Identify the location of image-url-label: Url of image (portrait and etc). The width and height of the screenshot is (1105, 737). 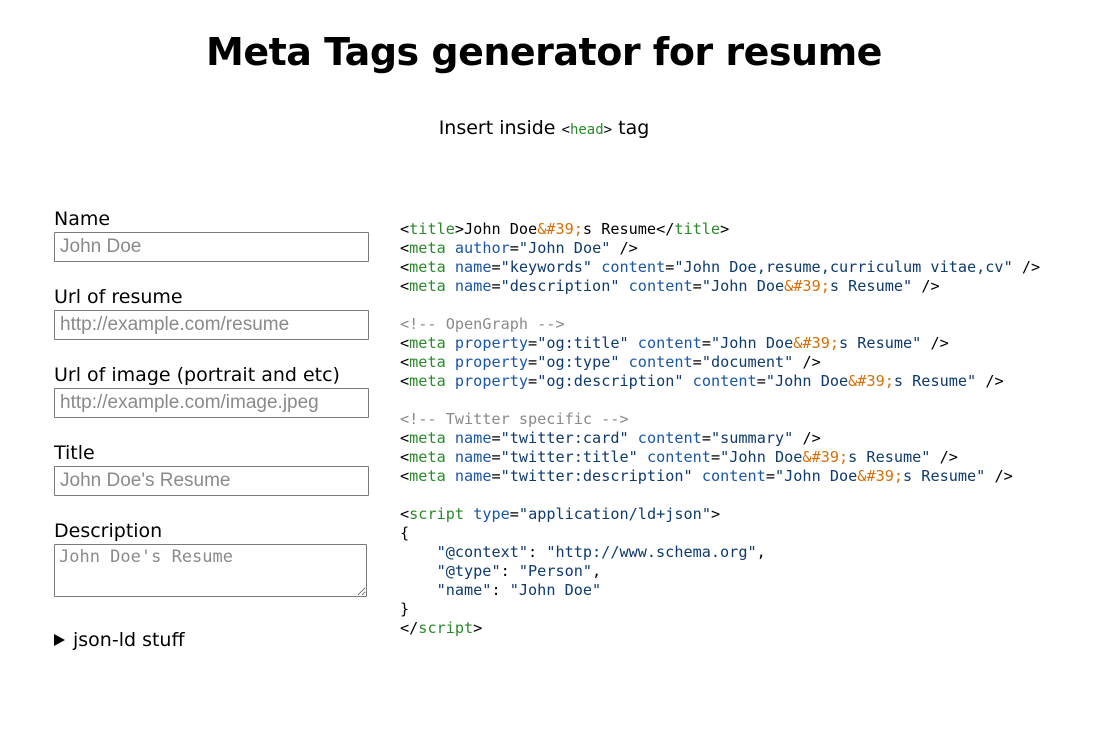
(197, 375).